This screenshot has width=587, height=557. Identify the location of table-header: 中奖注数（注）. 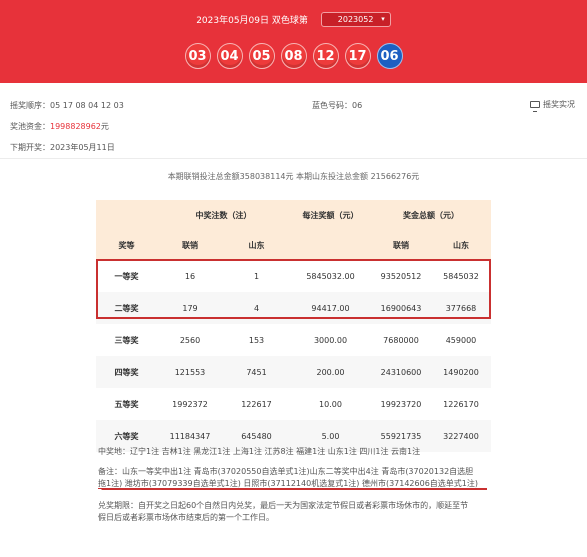
(223, 215).